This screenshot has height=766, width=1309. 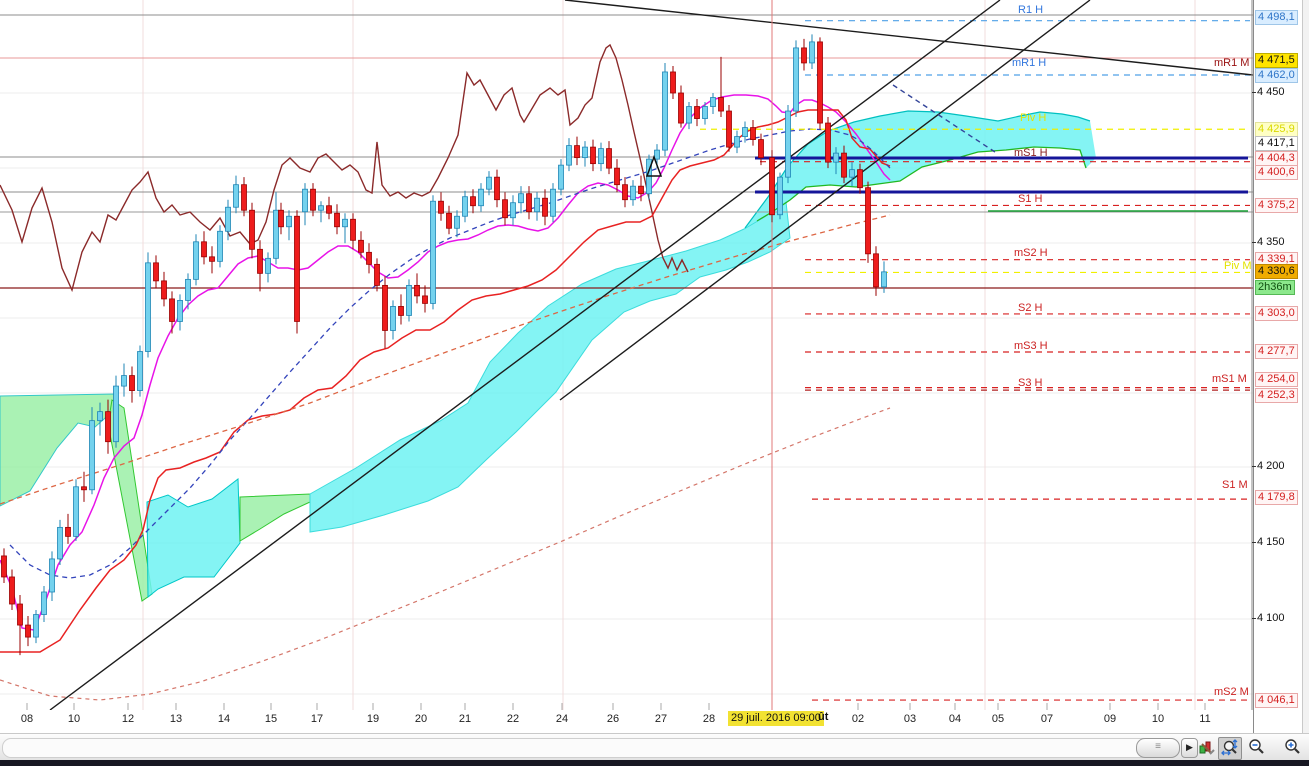 I want to click on ichimoku-cloud, so click(x=275, y=517).